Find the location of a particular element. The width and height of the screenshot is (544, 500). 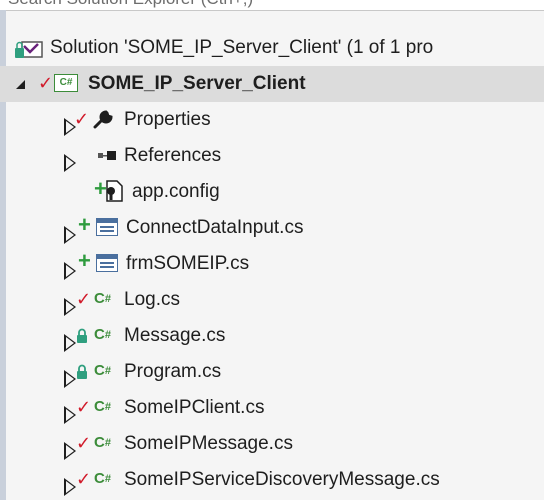

tree-item-someipservicediscoverymessage: ✓ C# SomeIPServiceDiscoveryMessage.cs is located at coordinates (272, 480).